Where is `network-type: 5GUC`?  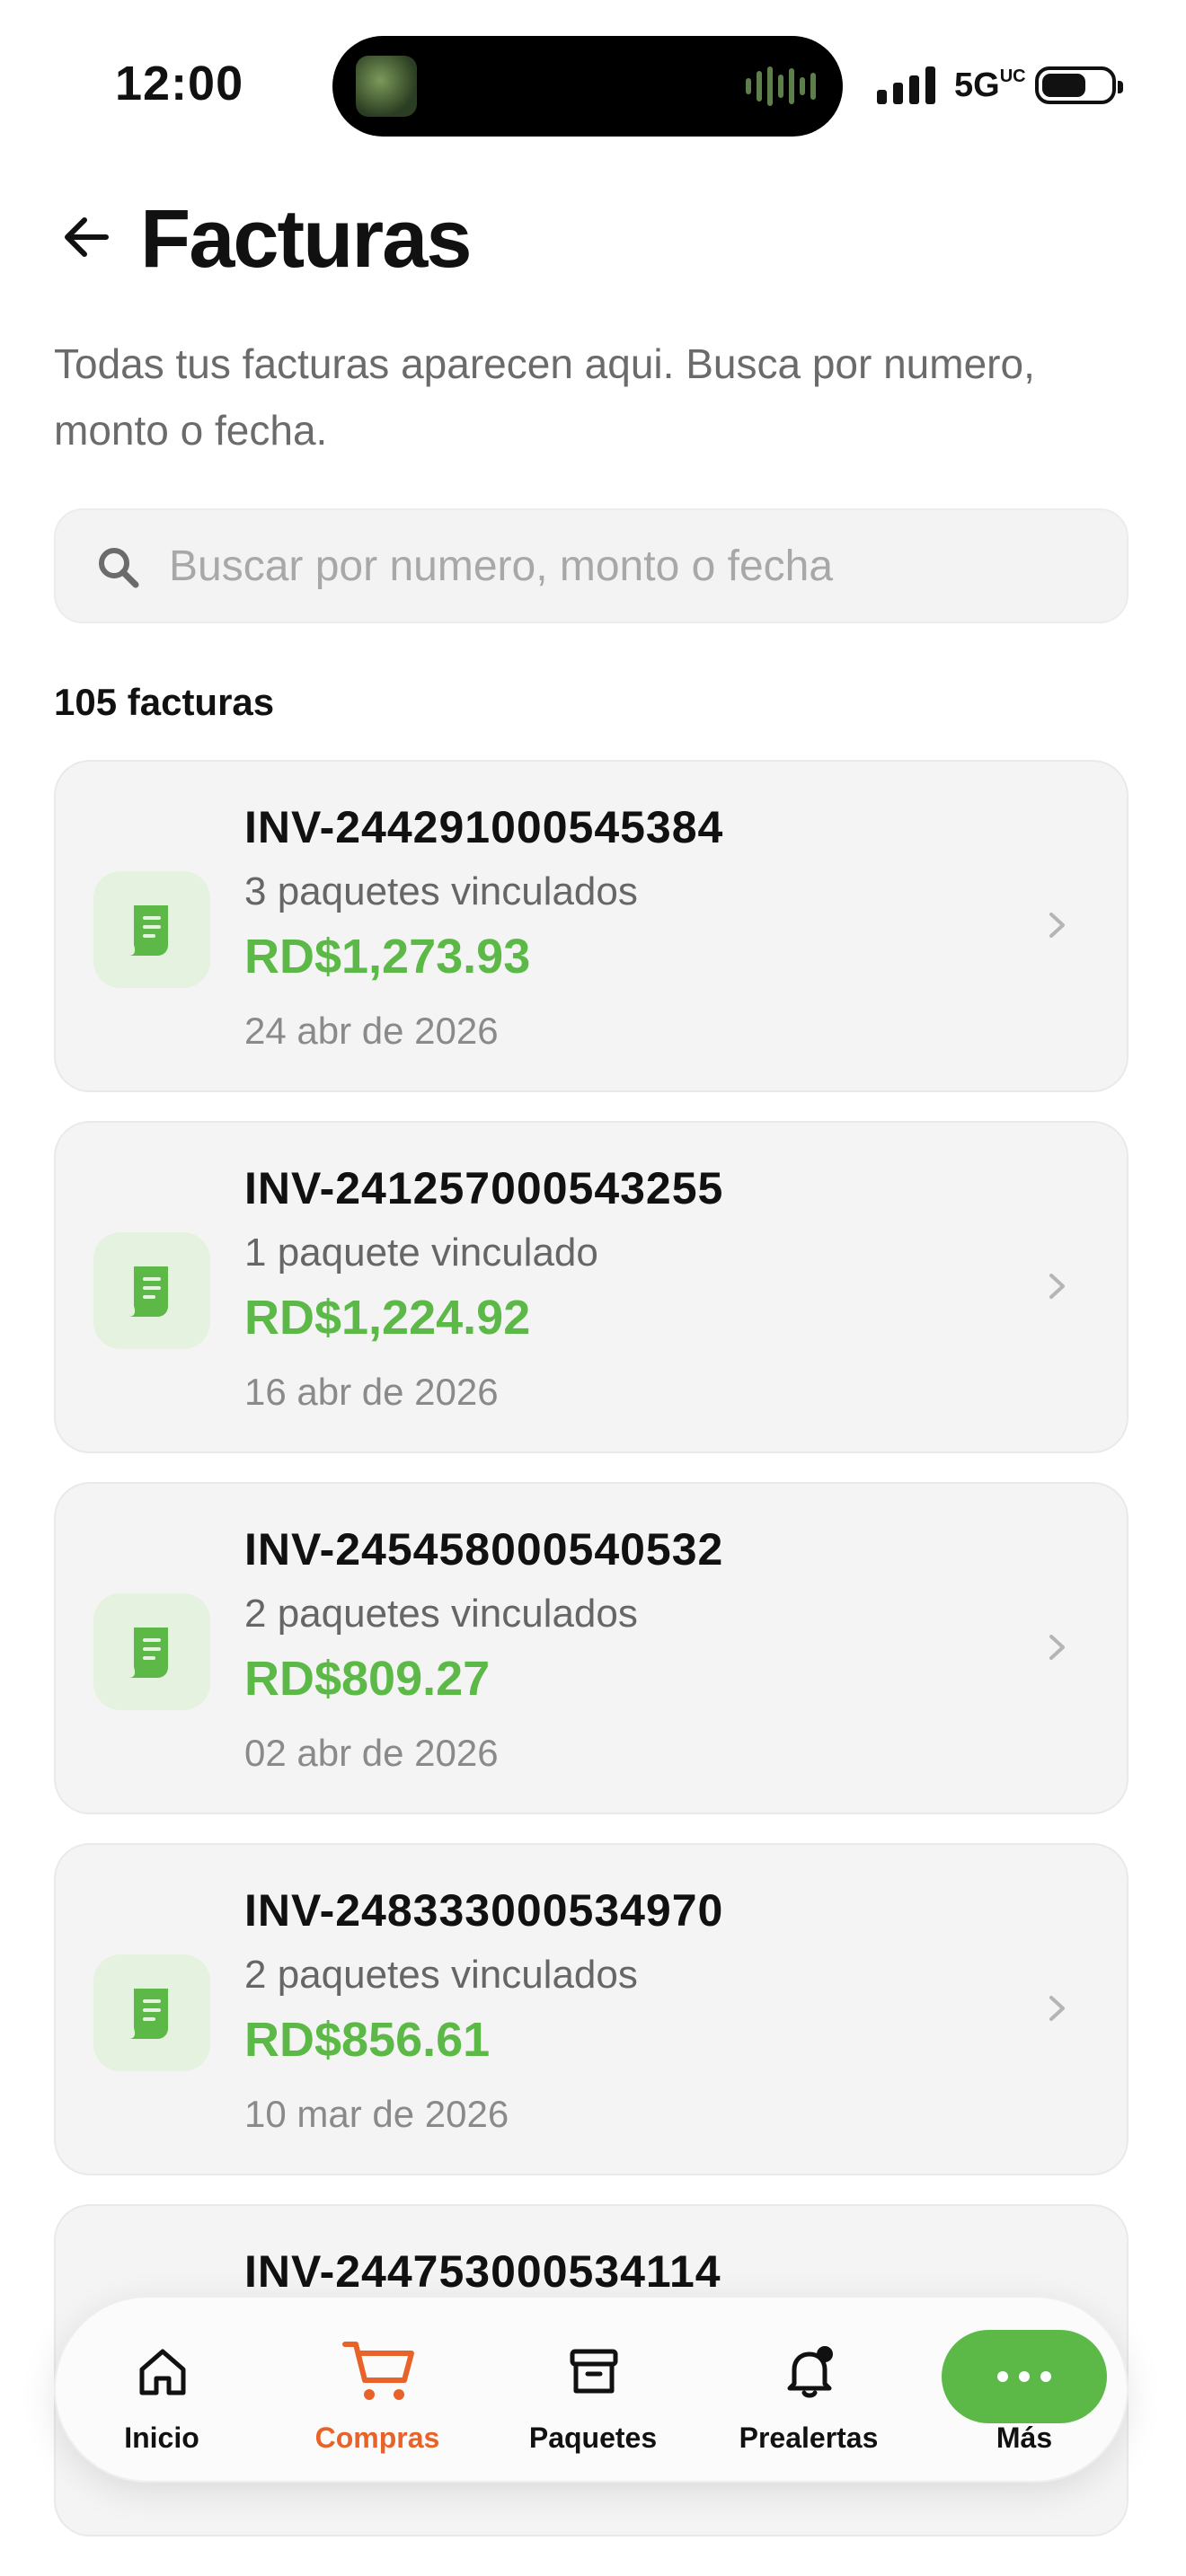
network-type: 5GUC is located at coordinates (990, 85).